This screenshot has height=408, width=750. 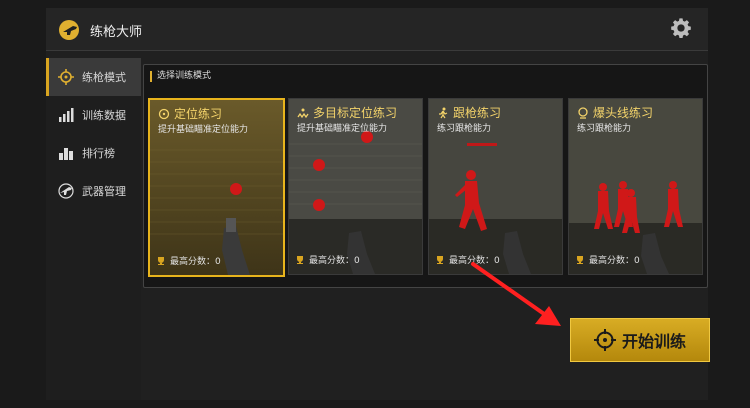 I want to click on sidebar-item-practice-mode: 练枪模式, so click(x=93, y=77).